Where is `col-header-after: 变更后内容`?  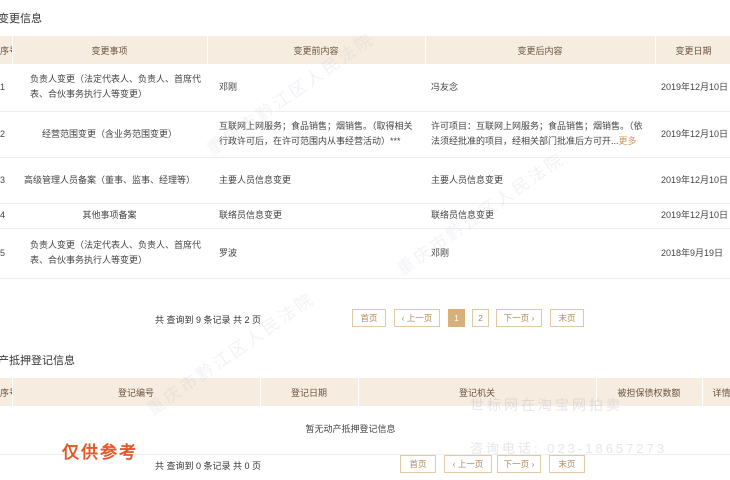
col-header-after: 变更后内容 is located at coordinates (540, 50).